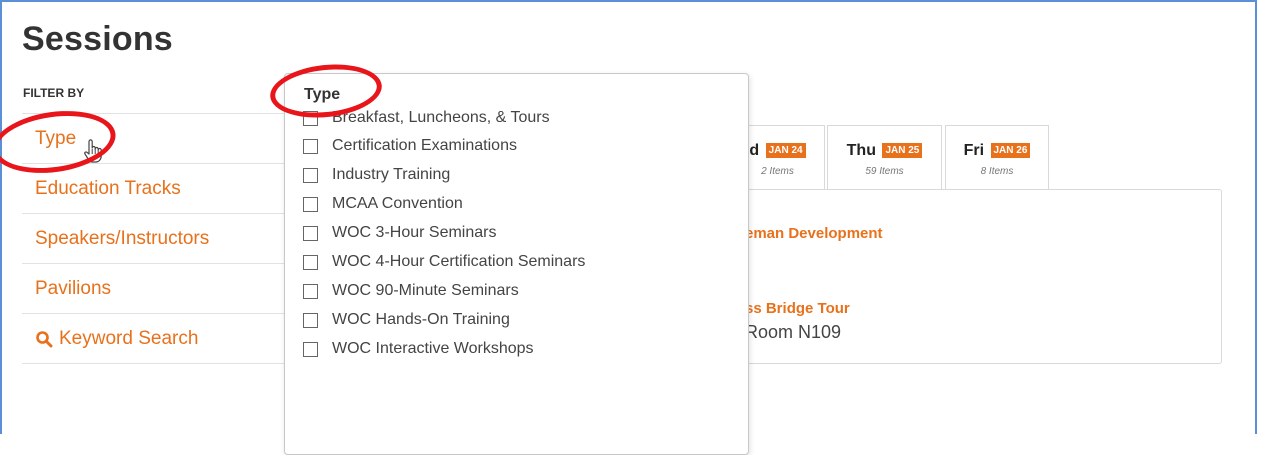 Image resolution: width=1261 pixels, height=455 pixels. I want to click on type-option-breakfast-luncheons-tours: Breakfast, Luncheons, & Tours, so click(426, 118).